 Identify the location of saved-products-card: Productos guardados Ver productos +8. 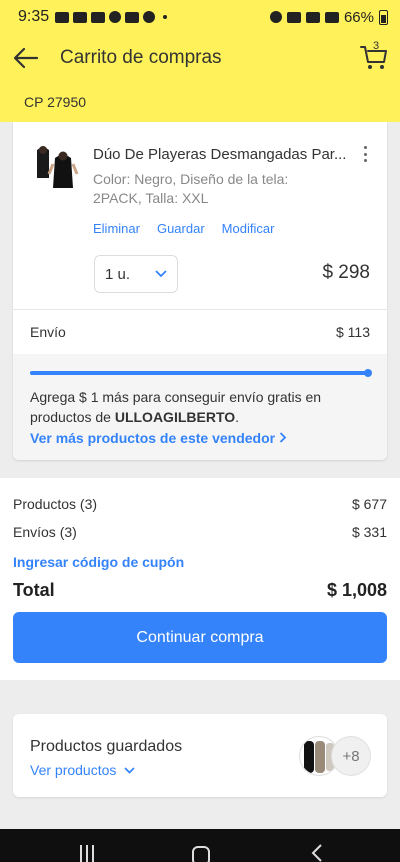
(200, 755).